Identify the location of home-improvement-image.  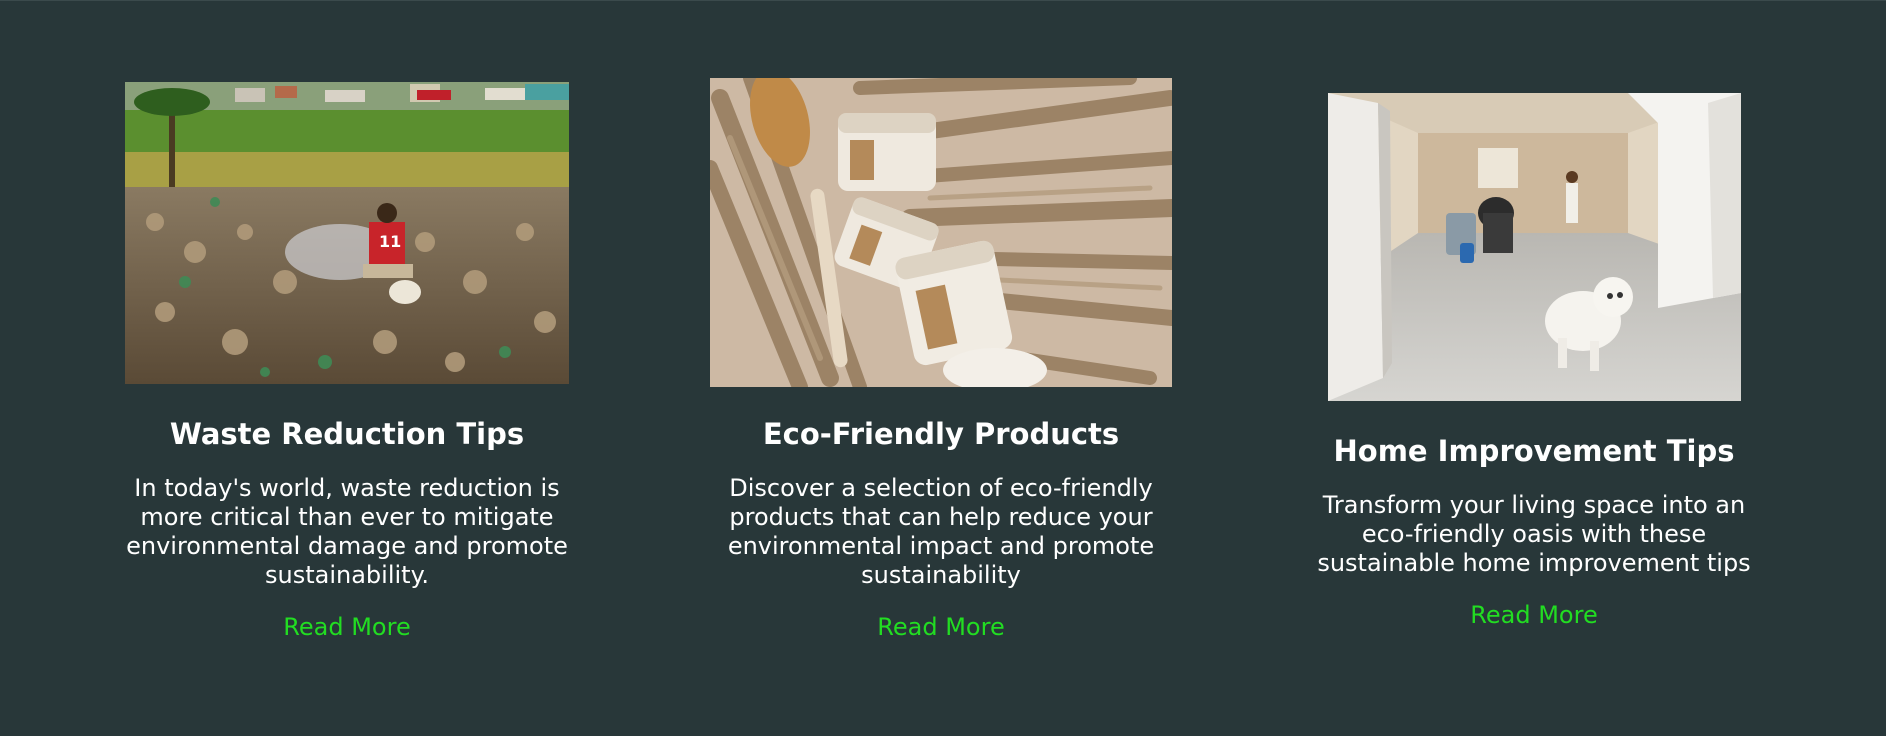
(1534, 247).